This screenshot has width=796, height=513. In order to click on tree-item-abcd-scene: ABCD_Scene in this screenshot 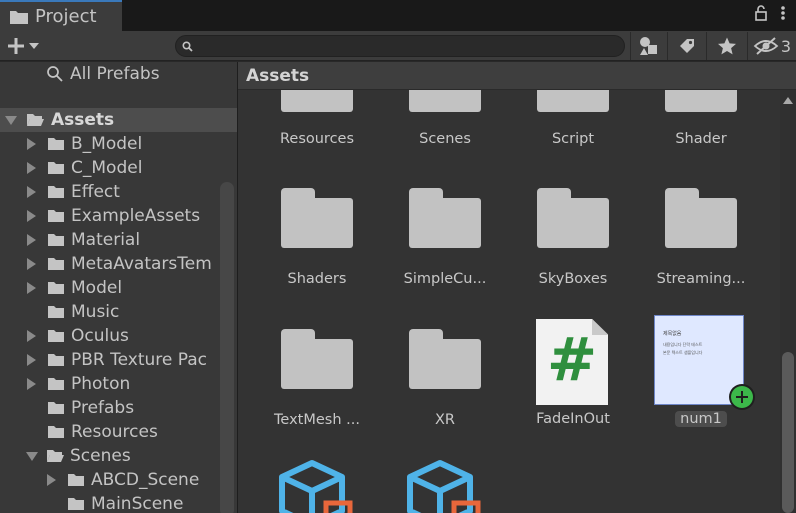, I will do `click(118, 480)`.